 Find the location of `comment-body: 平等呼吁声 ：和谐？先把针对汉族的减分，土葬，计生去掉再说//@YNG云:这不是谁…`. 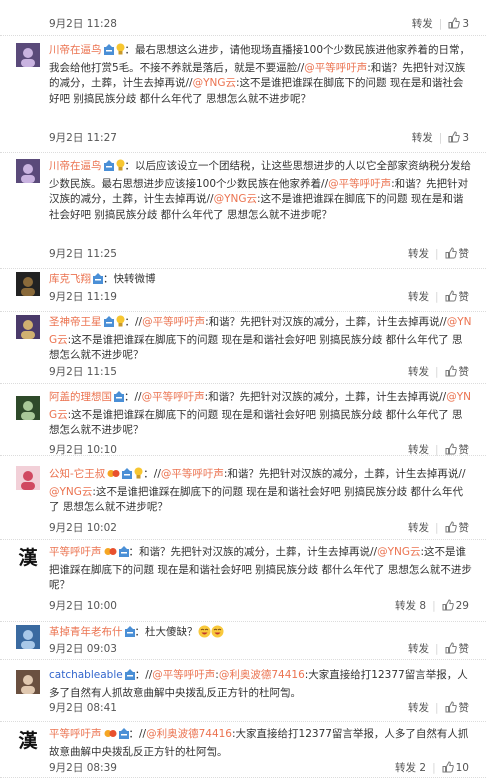

comment-body: 平等呼吁声 ：和谐？先把针对汉族的减分，土葬，计生去掉再说//@YNG云:这不是谁… is located at coordinates (261, 579).